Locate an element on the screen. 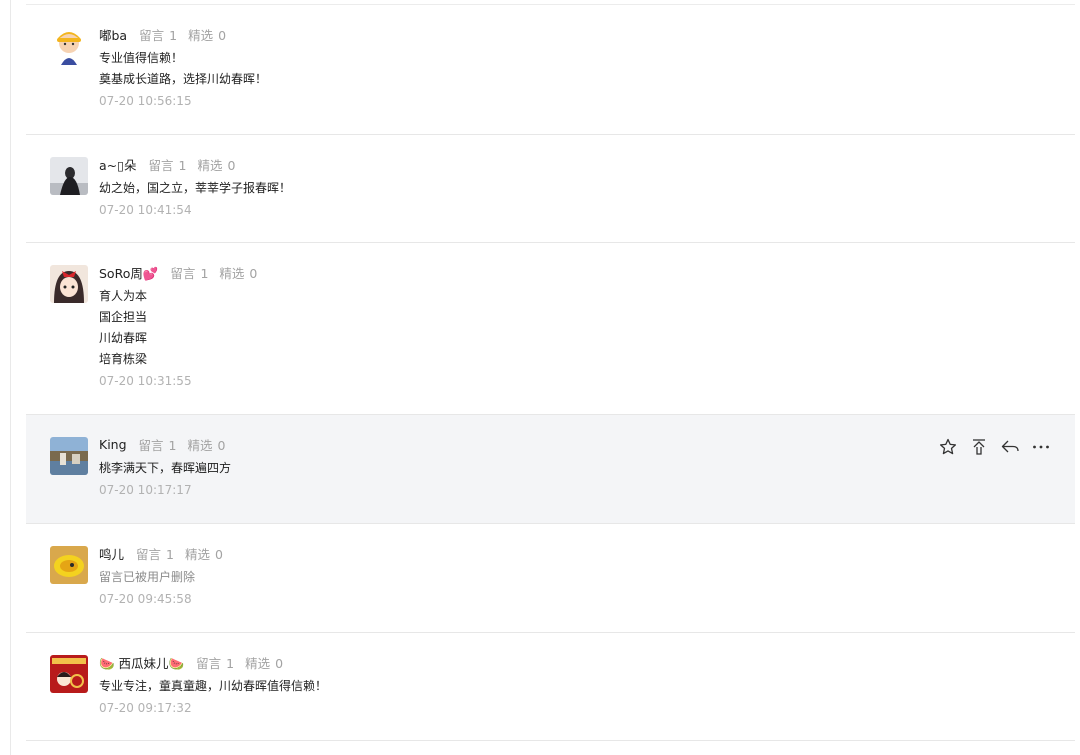 Image resolution: width=1080 pixels, height=755 pixels. reply-icon is located at coordinates (1010, 446).